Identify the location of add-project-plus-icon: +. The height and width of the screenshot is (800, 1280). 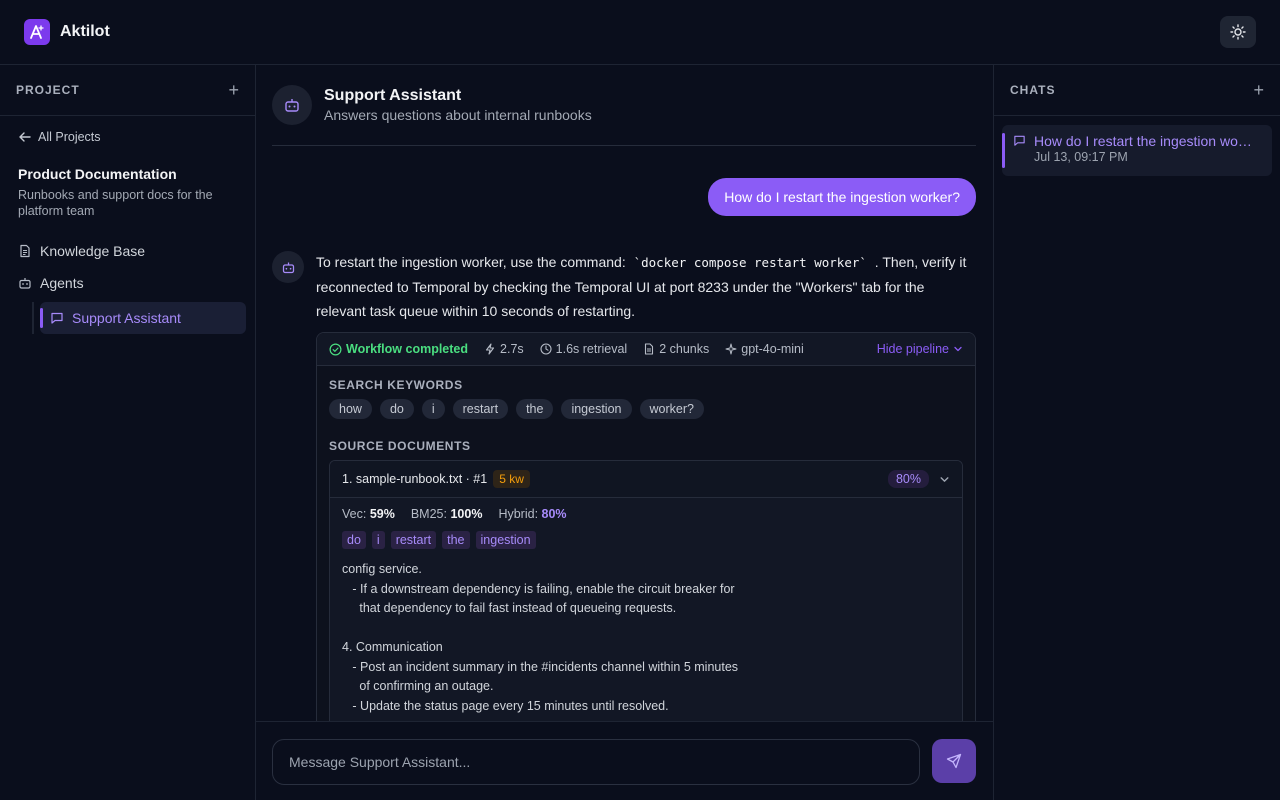
(233, 90).